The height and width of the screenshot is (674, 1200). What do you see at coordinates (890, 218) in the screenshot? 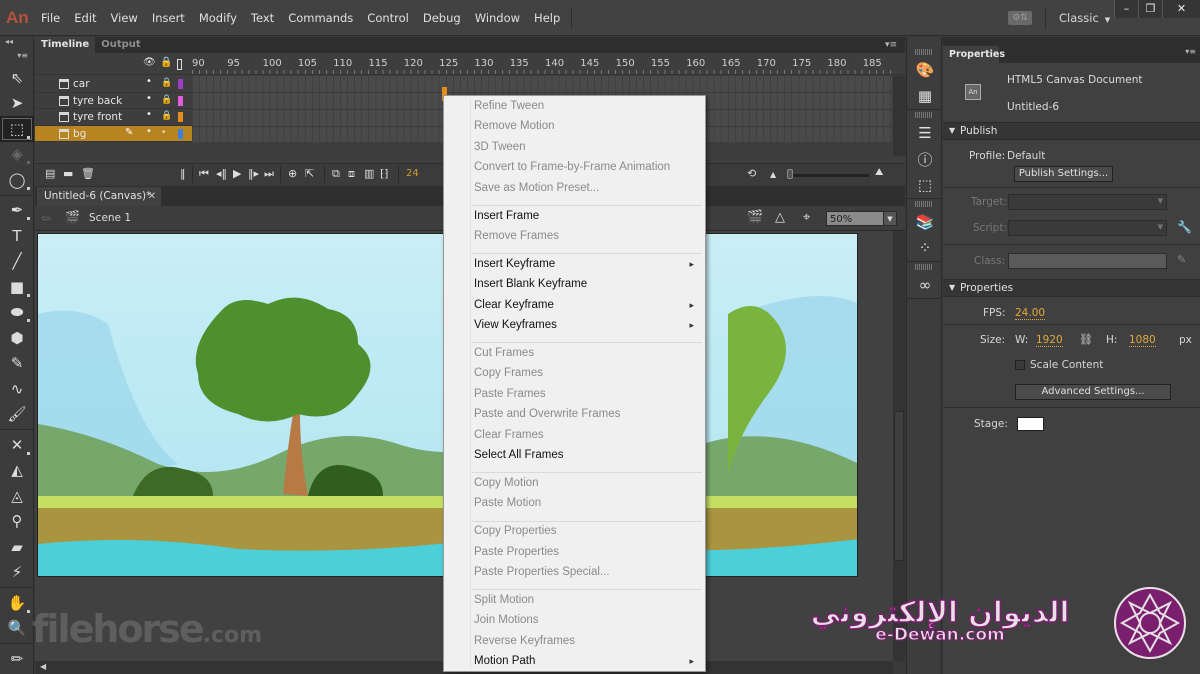
I see `chevron-down-icon: ▼` at bounding box center [890, 218].